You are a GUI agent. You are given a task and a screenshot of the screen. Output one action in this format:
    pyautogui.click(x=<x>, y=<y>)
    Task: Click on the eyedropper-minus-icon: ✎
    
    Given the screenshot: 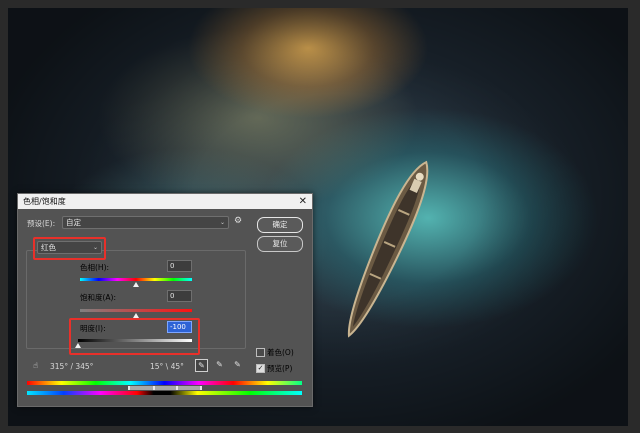 What is the action you would take?
    pyautogui.click(x=237, y=364)
    